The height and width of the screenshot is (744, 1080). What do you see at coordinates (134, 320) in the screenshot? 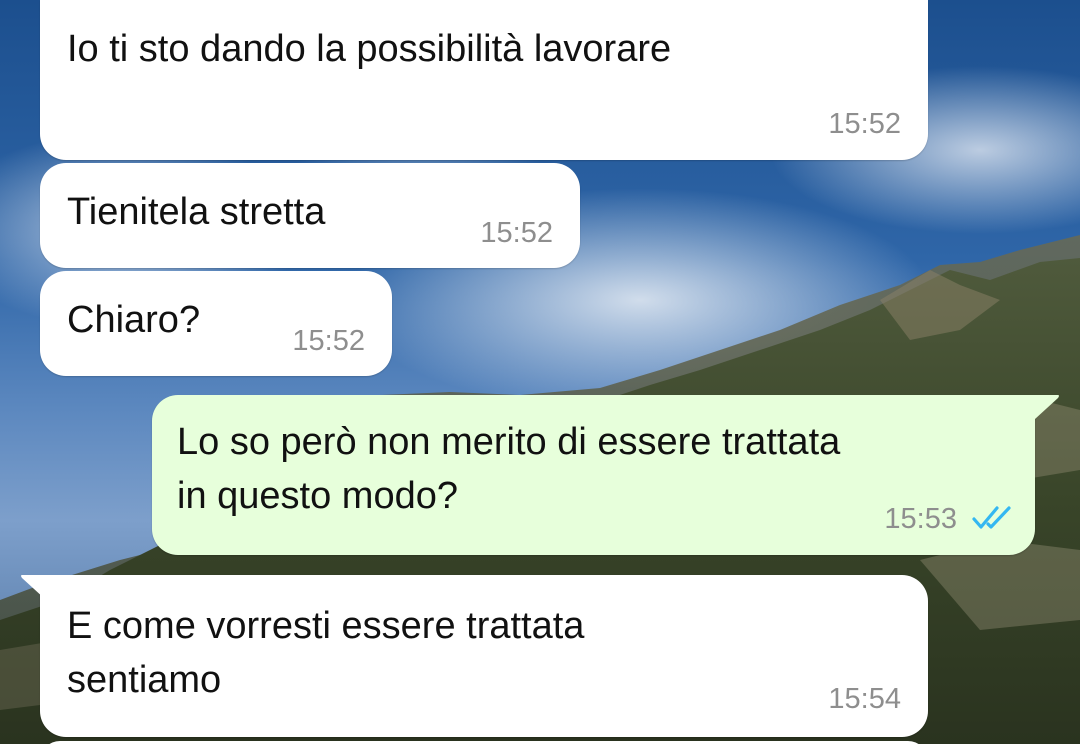
I see `message-text: Chiaro?` at bounding box center [134, 320].